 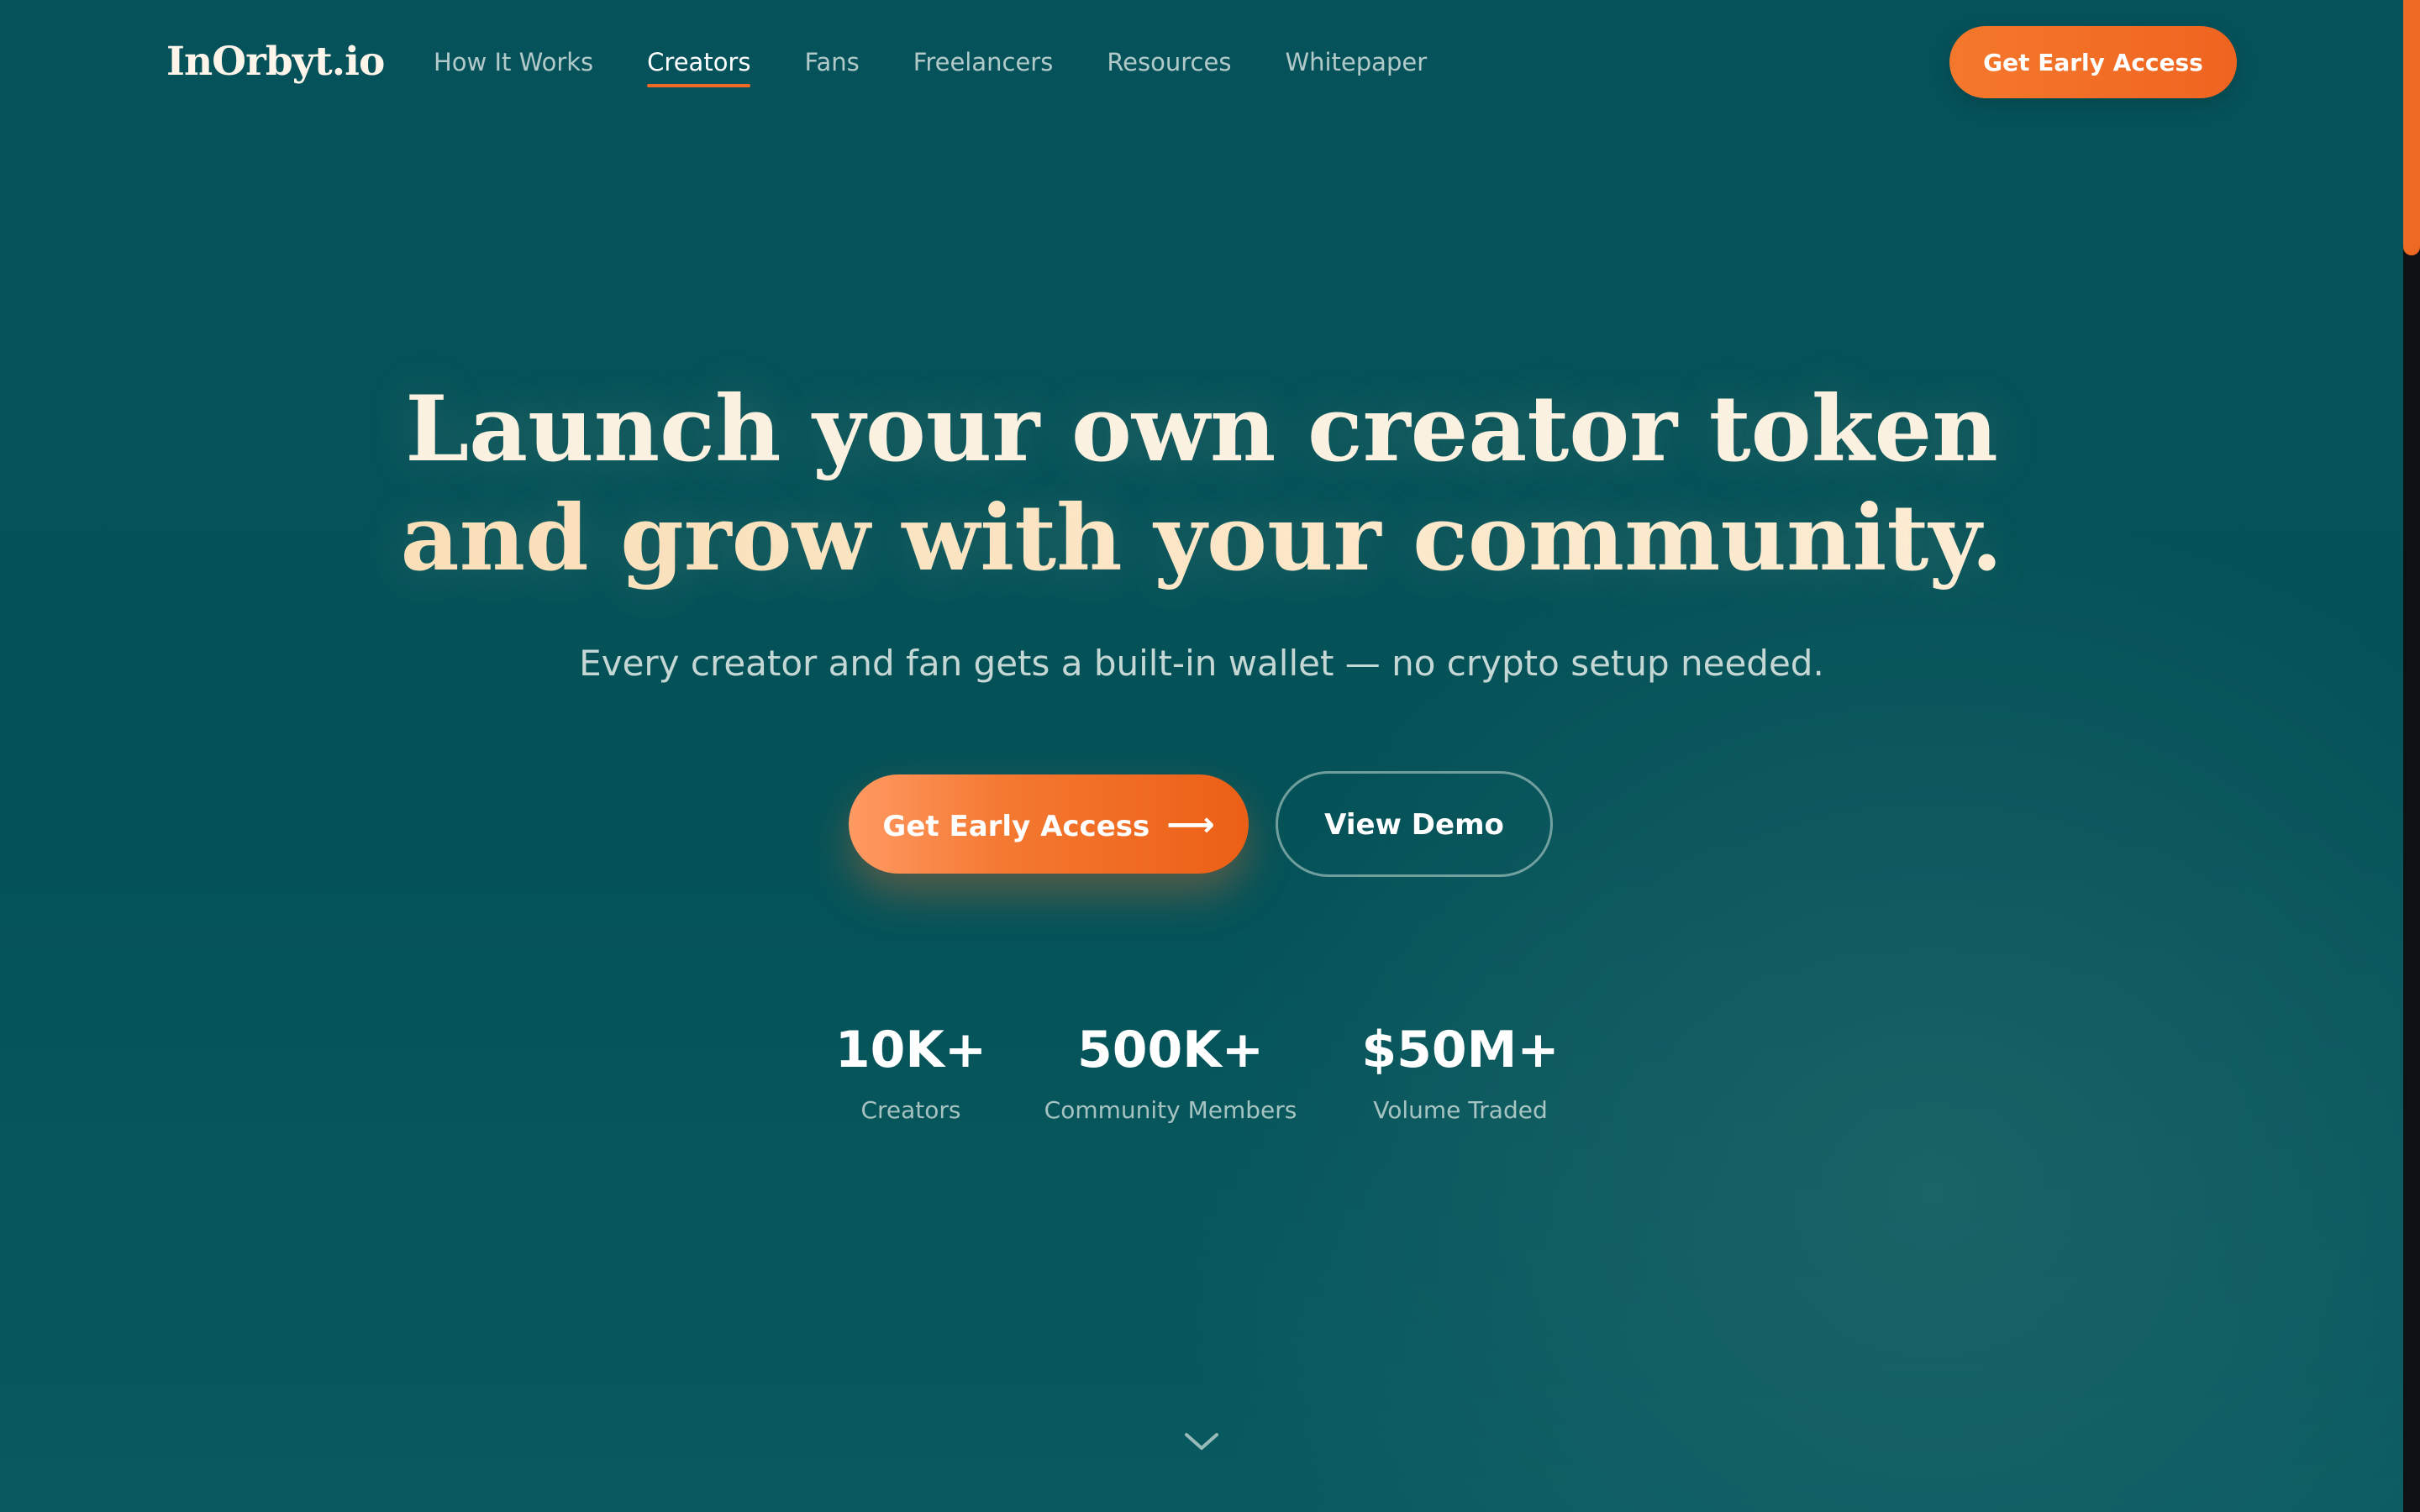 What do you see at coordinates (1460, 1050) in the screenshot?
I see `stat-value: $50M+` at bounding box center [1460, 1050].